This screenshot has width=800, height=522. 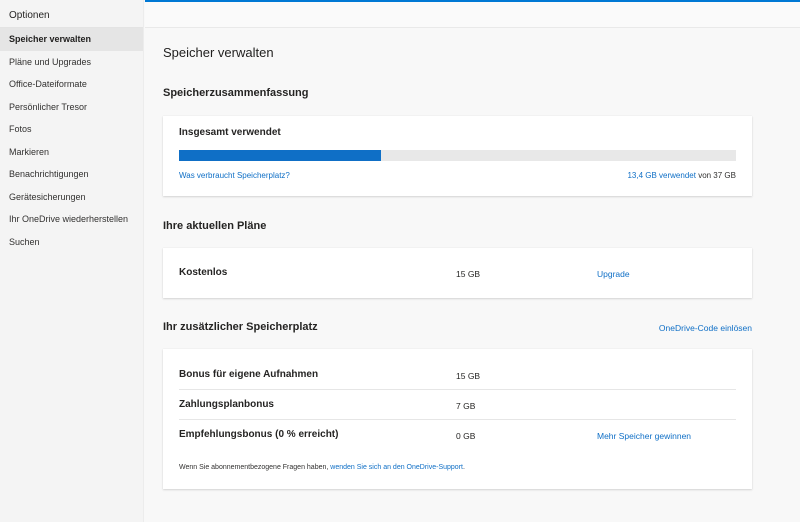 What do you see at coordinates (71, 174) in the screenshot?
I see `sidebar-item-benachrichtigungen: Benachrichtigungen` at bounding box center [71, 174].